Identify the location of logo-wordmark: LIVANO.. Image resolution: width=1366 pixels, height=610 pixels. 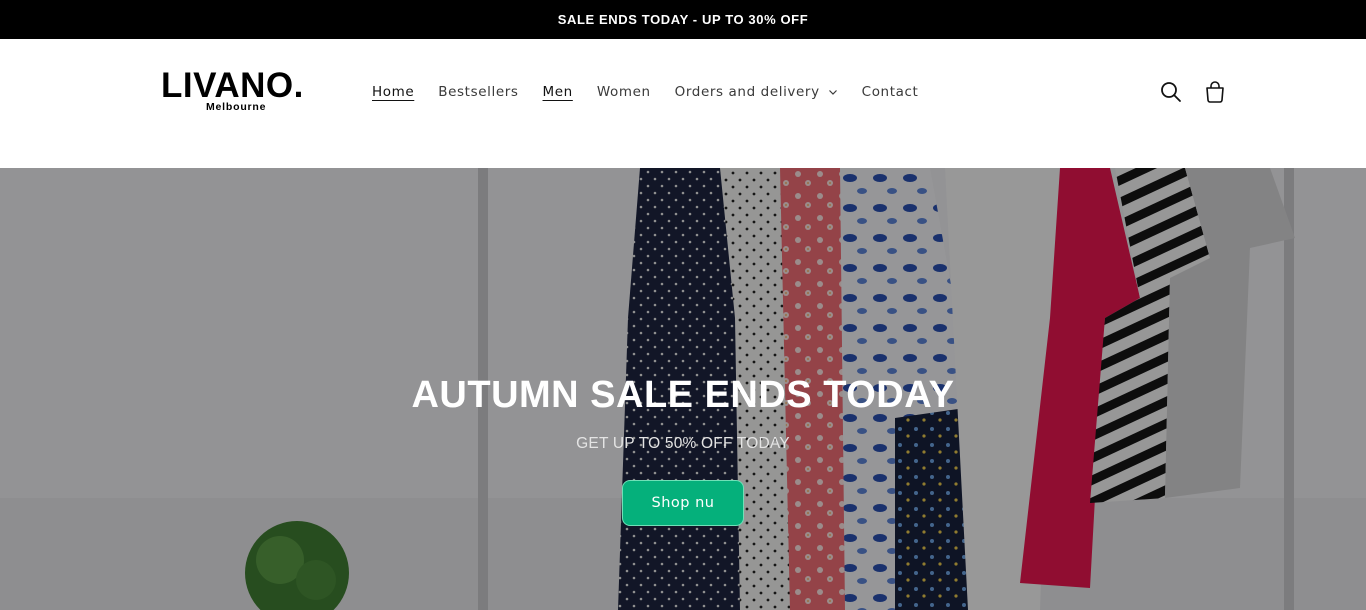
(232, 85).